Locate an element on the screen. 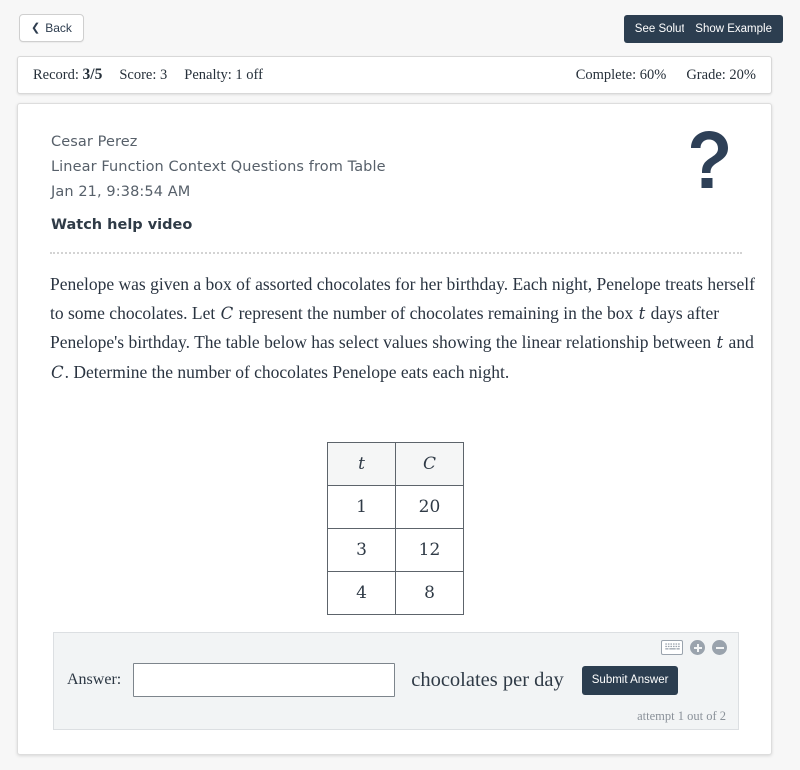  back-button: ❮ Back is located at coordinates (51, 28).